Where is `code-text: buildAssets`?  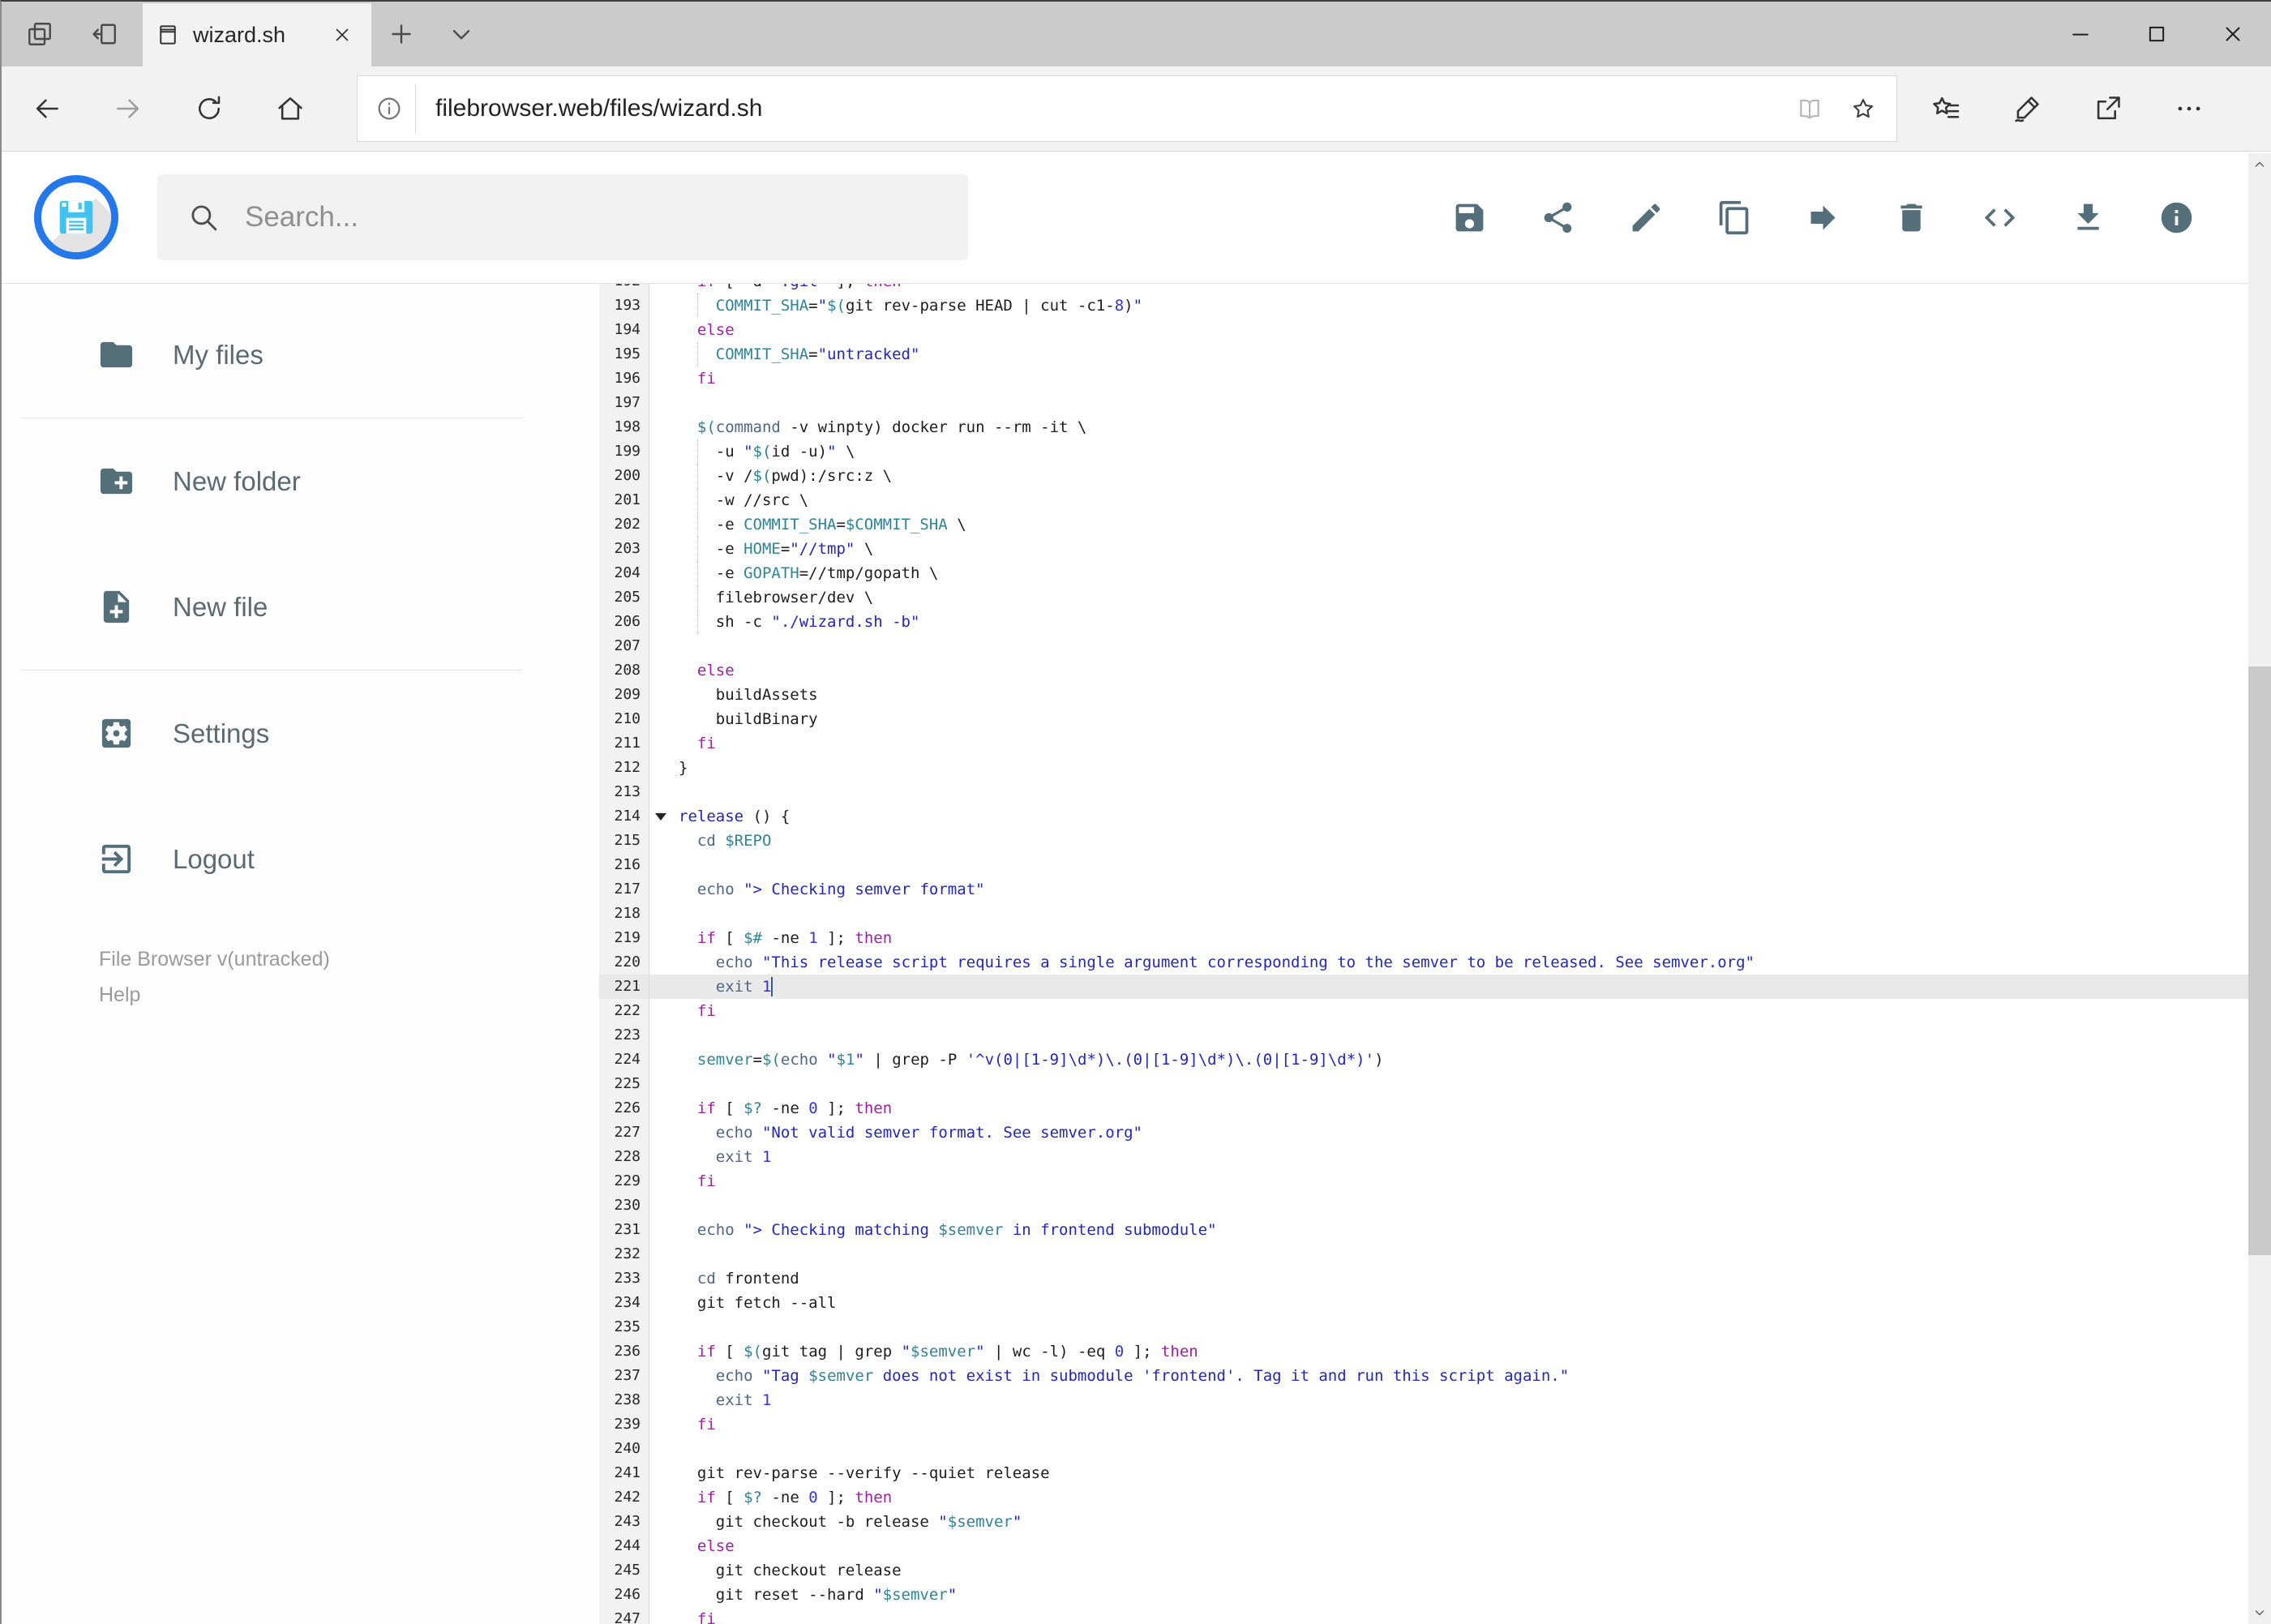
code-text: buildAssets is located at coordinates (1460, 695).